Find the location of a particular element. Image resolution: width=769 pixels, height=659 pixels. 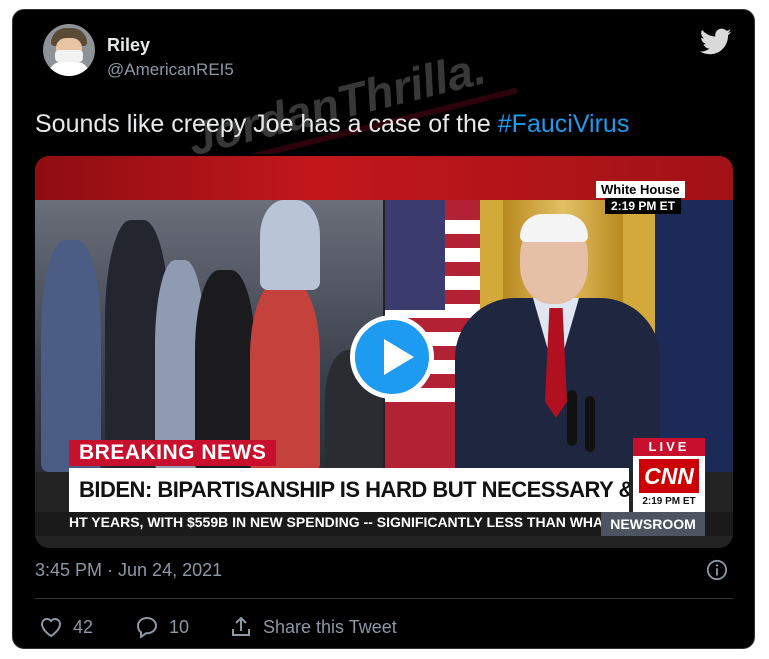

divider is located at coordinates (384, 598).